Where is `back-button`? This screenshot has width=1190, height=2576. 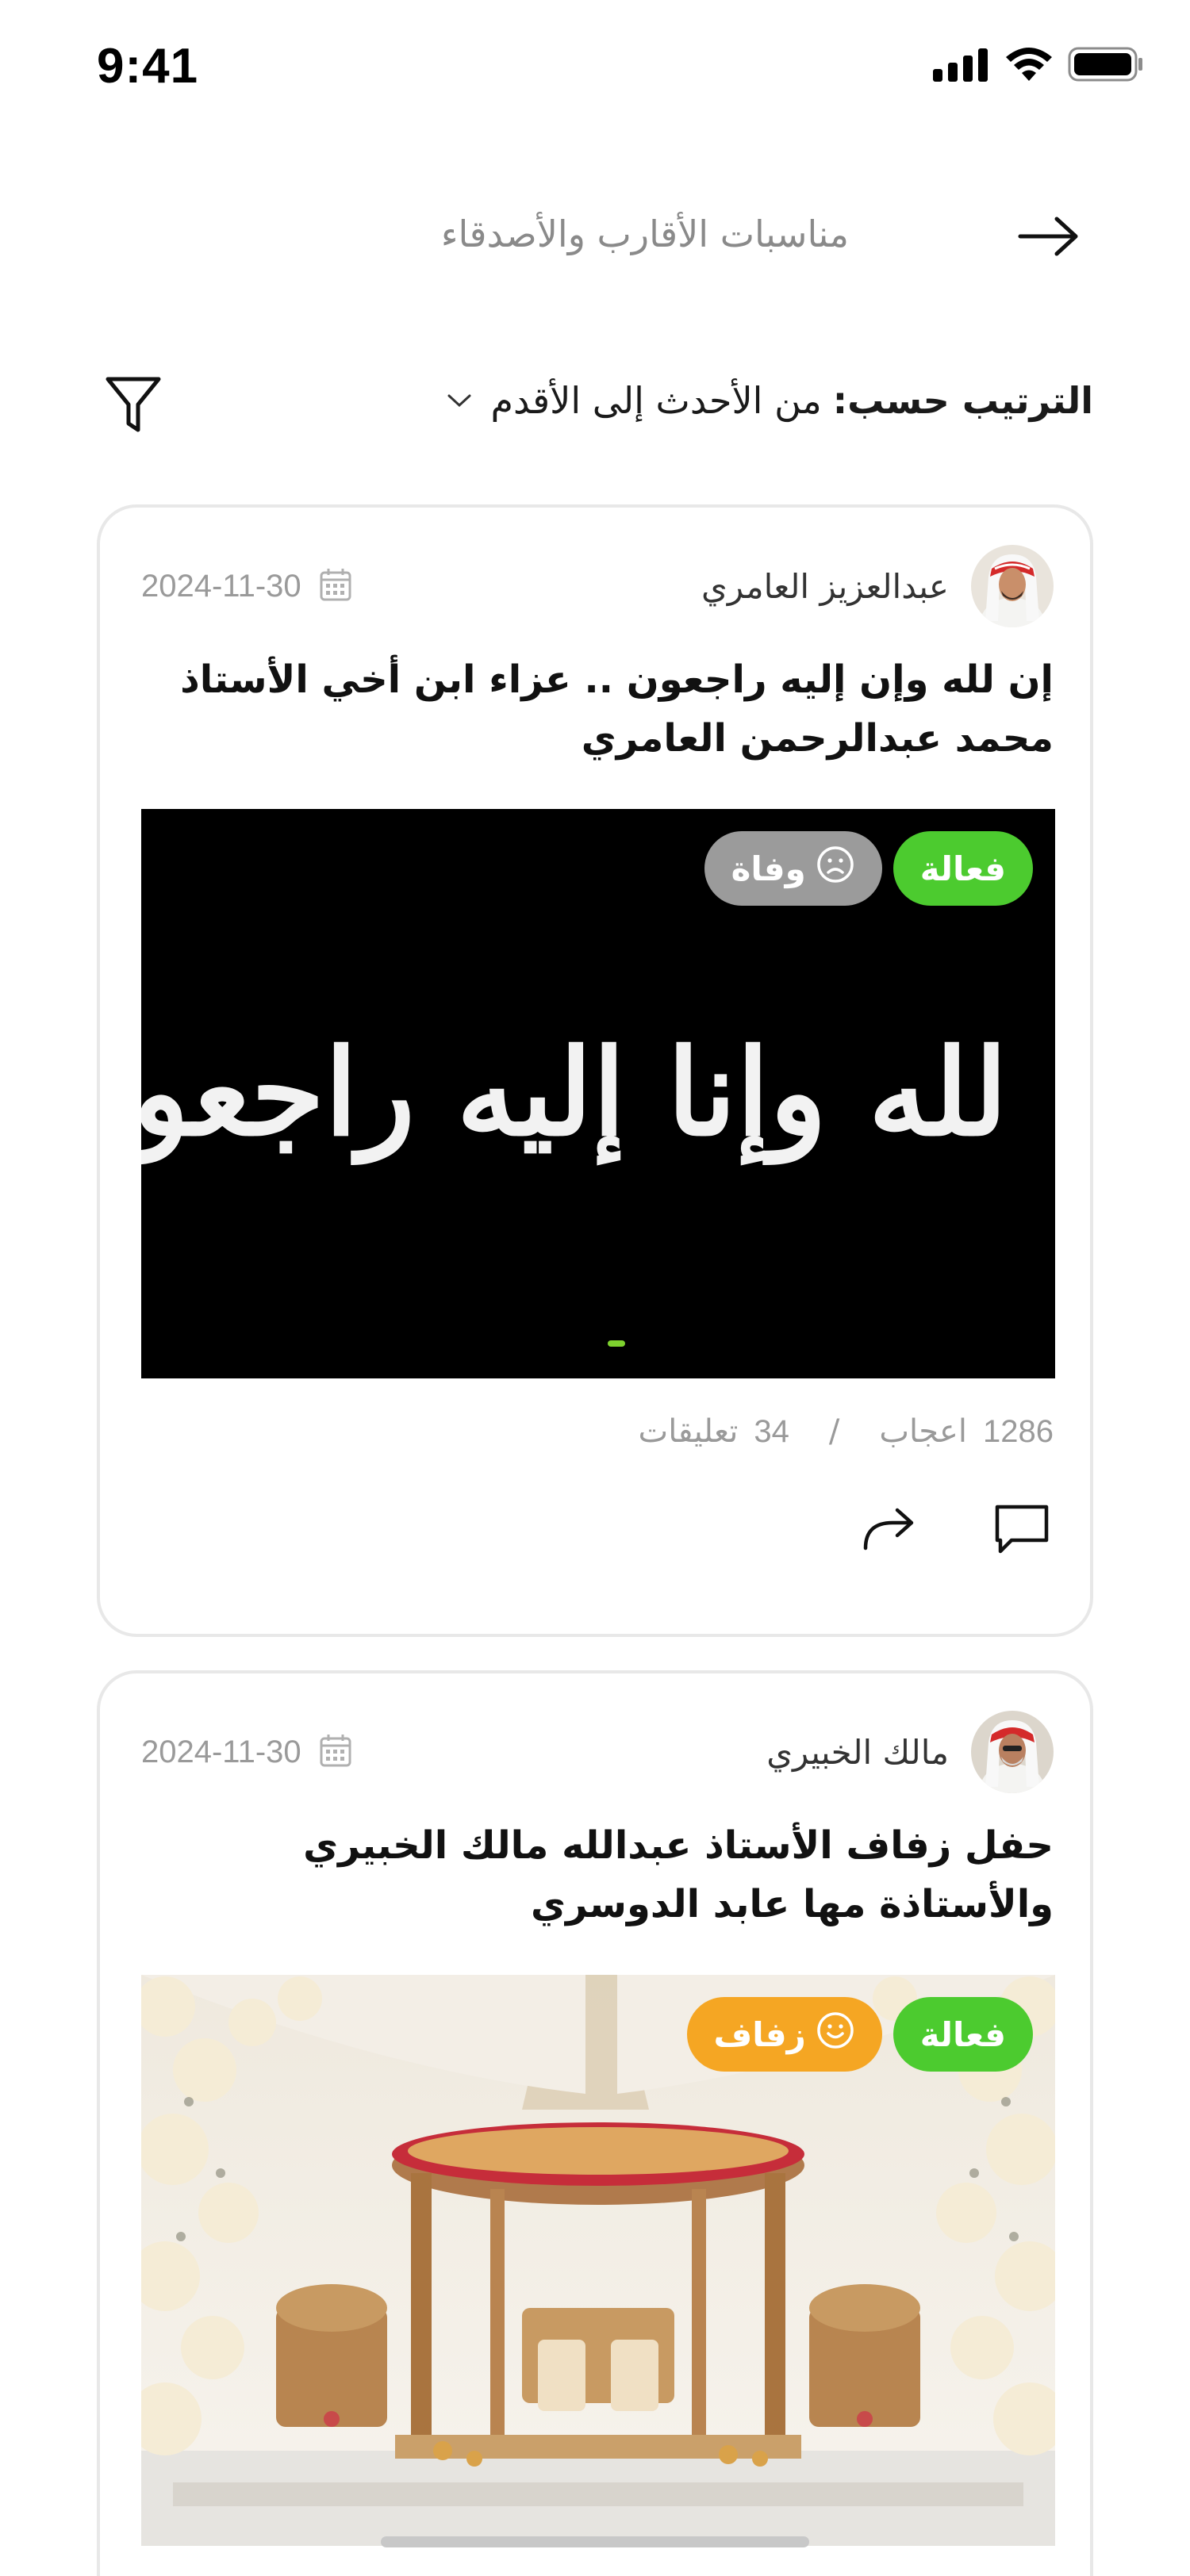
back-button is located at coordinates (1048, 238).